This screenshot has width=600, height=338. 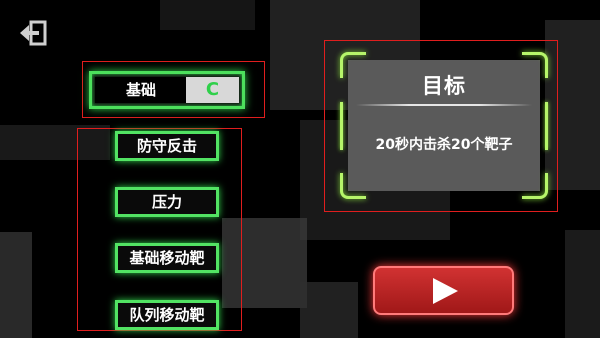 I want to click on play-triangle-icon, so click(x=445, y=291).